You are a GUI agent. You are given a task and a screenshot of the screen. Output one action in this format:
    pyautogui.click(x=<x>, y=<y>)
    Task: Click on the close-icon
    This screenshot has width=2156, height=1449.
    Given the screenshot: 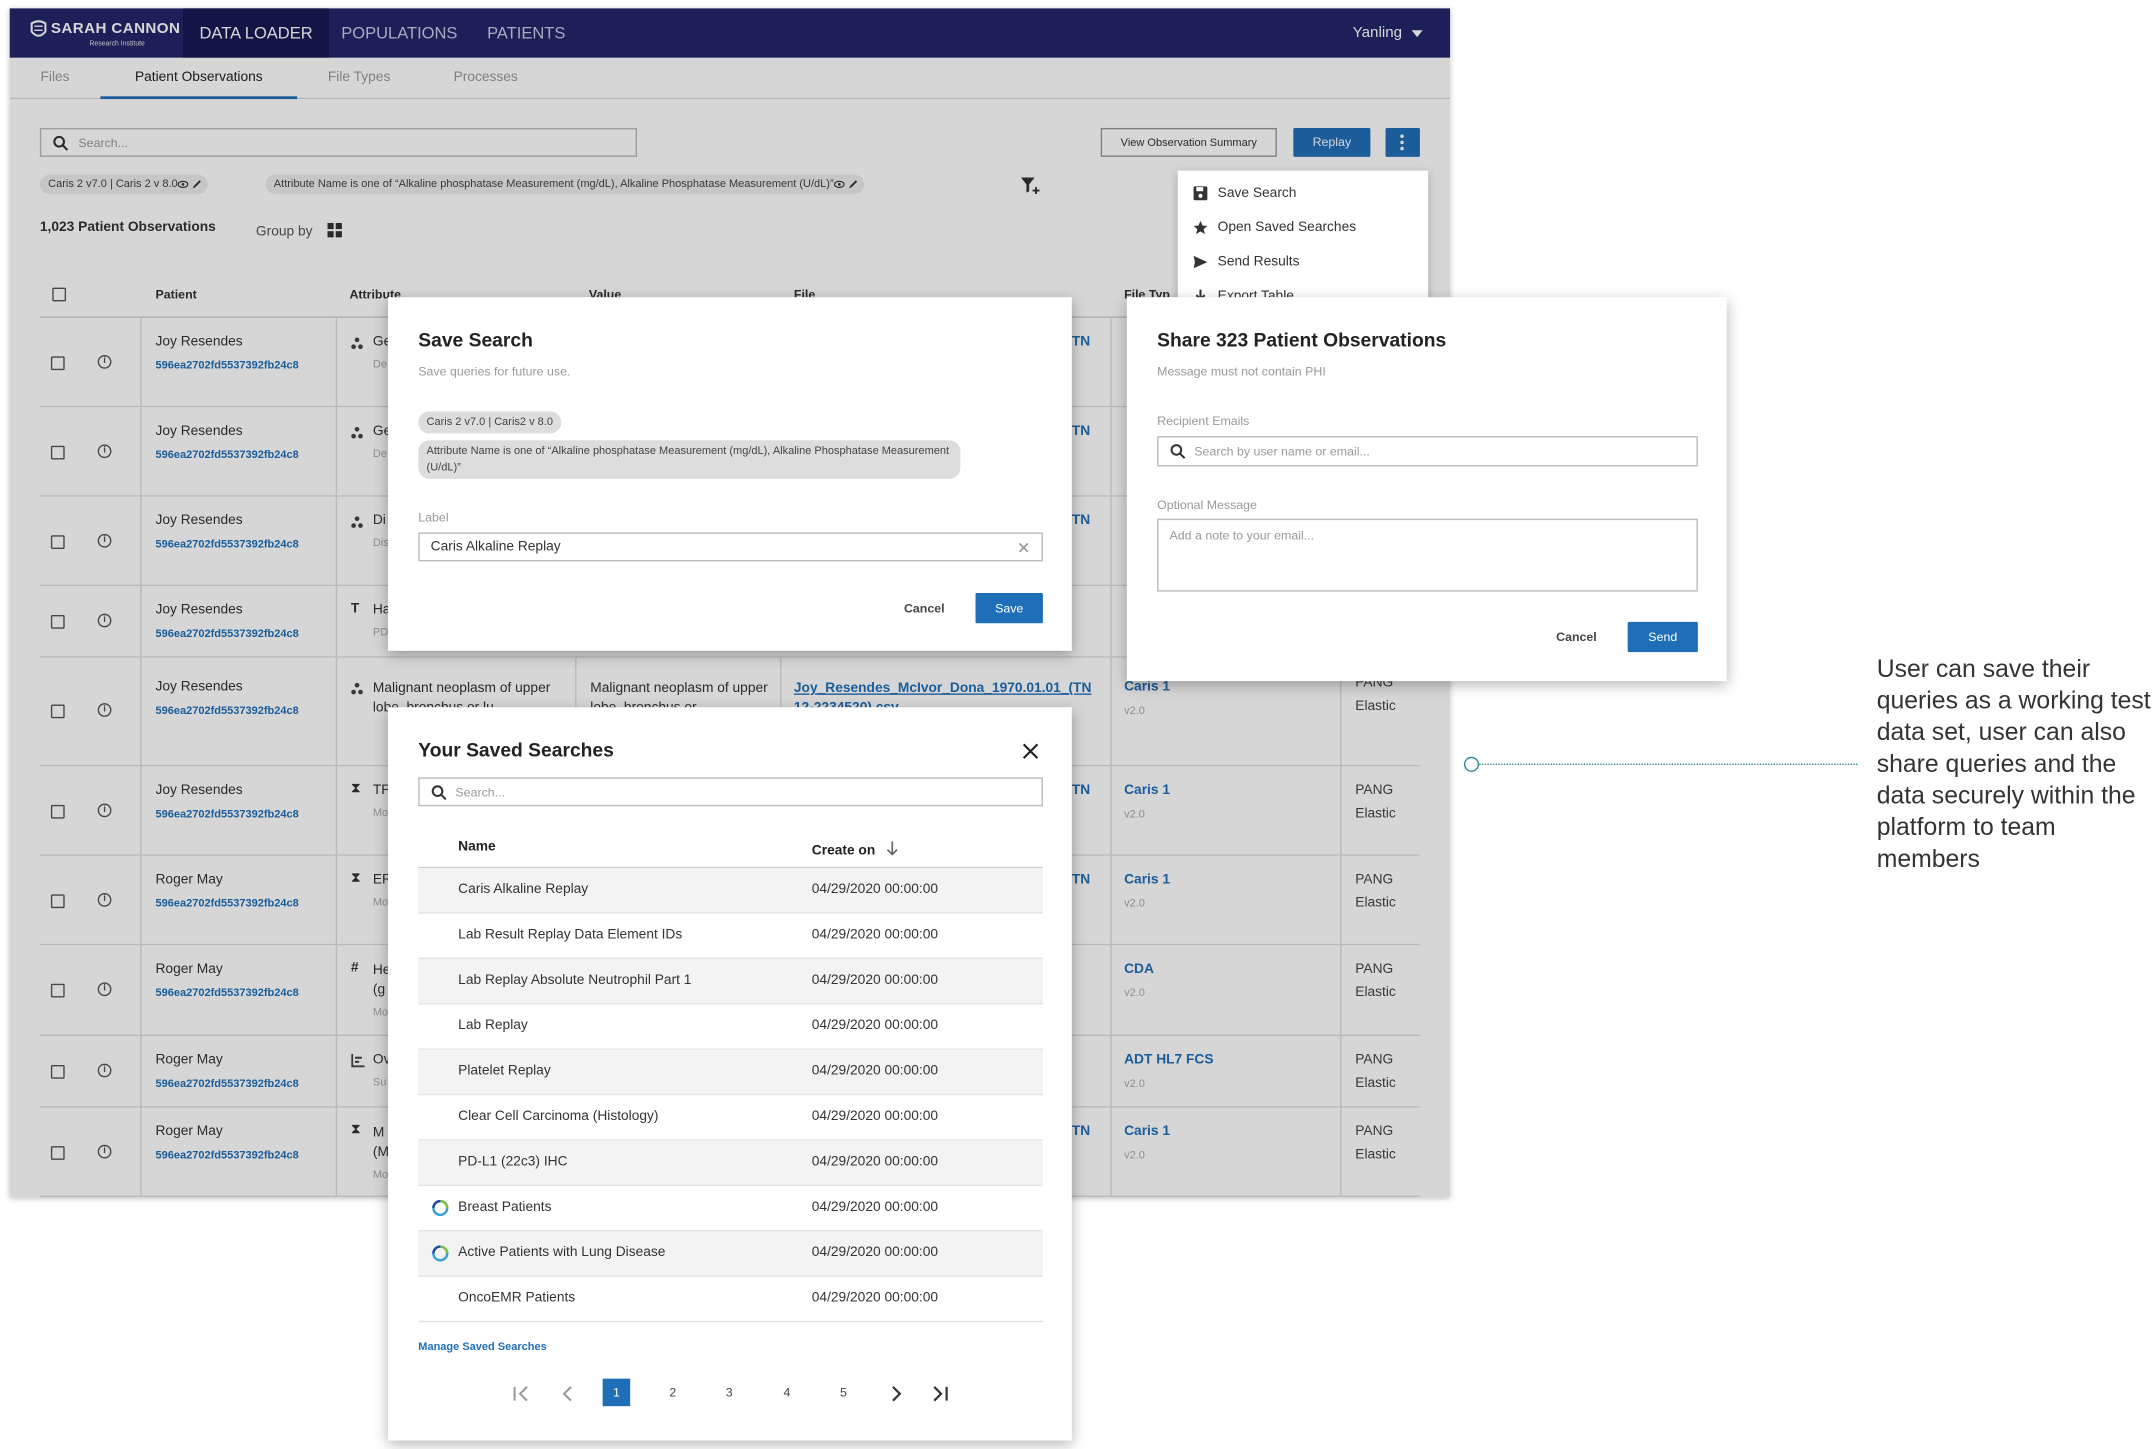 What is the action you would take?
    pyautogui.click(x=1030, y=751)
    